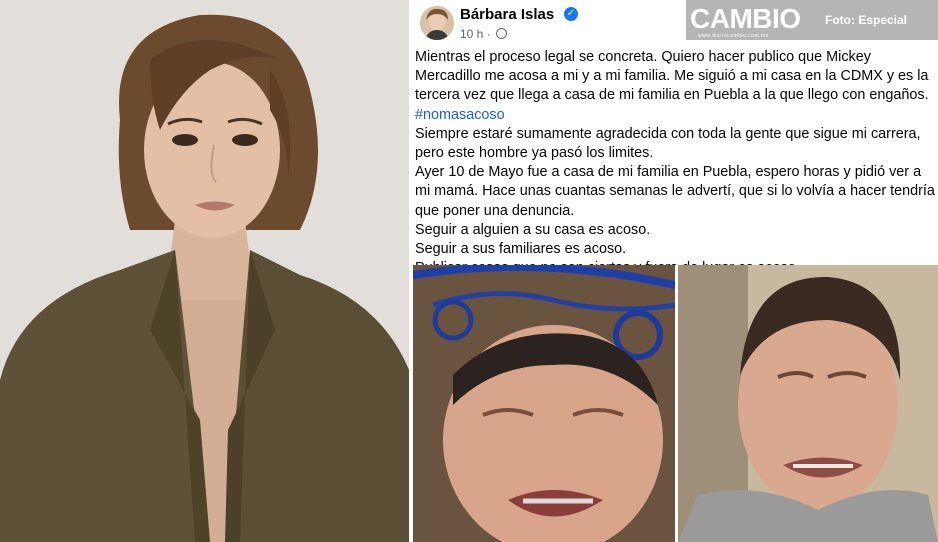  What do you see at coordinates (475, 34) in the screenshot?
I see `post-time: 10 h ·` at bounding box center [475, 34].